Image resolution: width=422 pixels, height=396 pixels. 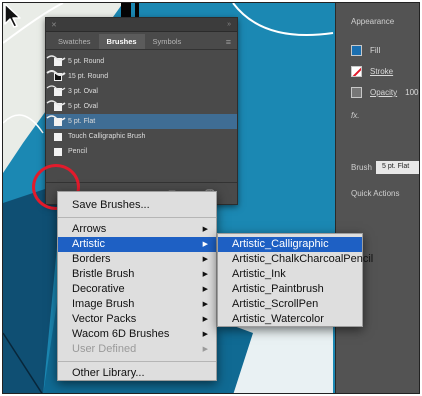 What do you see at coordinates (103, 274) in the screenshot?
I see `menu-item-label: Bristle Brush` at bounding box center [103, 274].